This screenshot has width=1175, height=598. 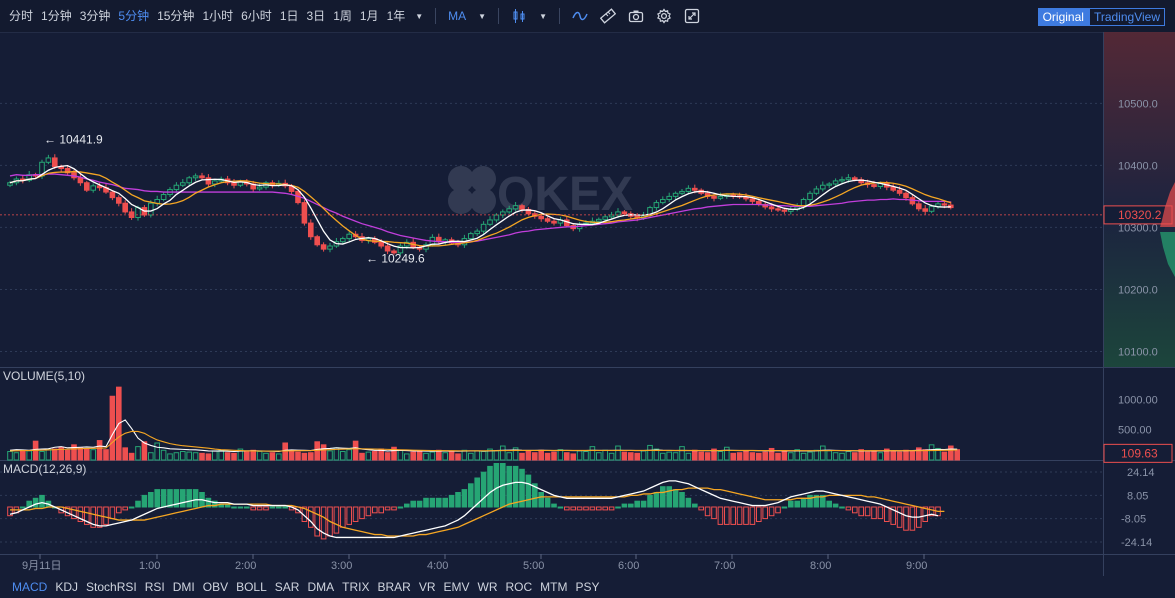 I want to click on camera-icon, so click(x=636, y=16).